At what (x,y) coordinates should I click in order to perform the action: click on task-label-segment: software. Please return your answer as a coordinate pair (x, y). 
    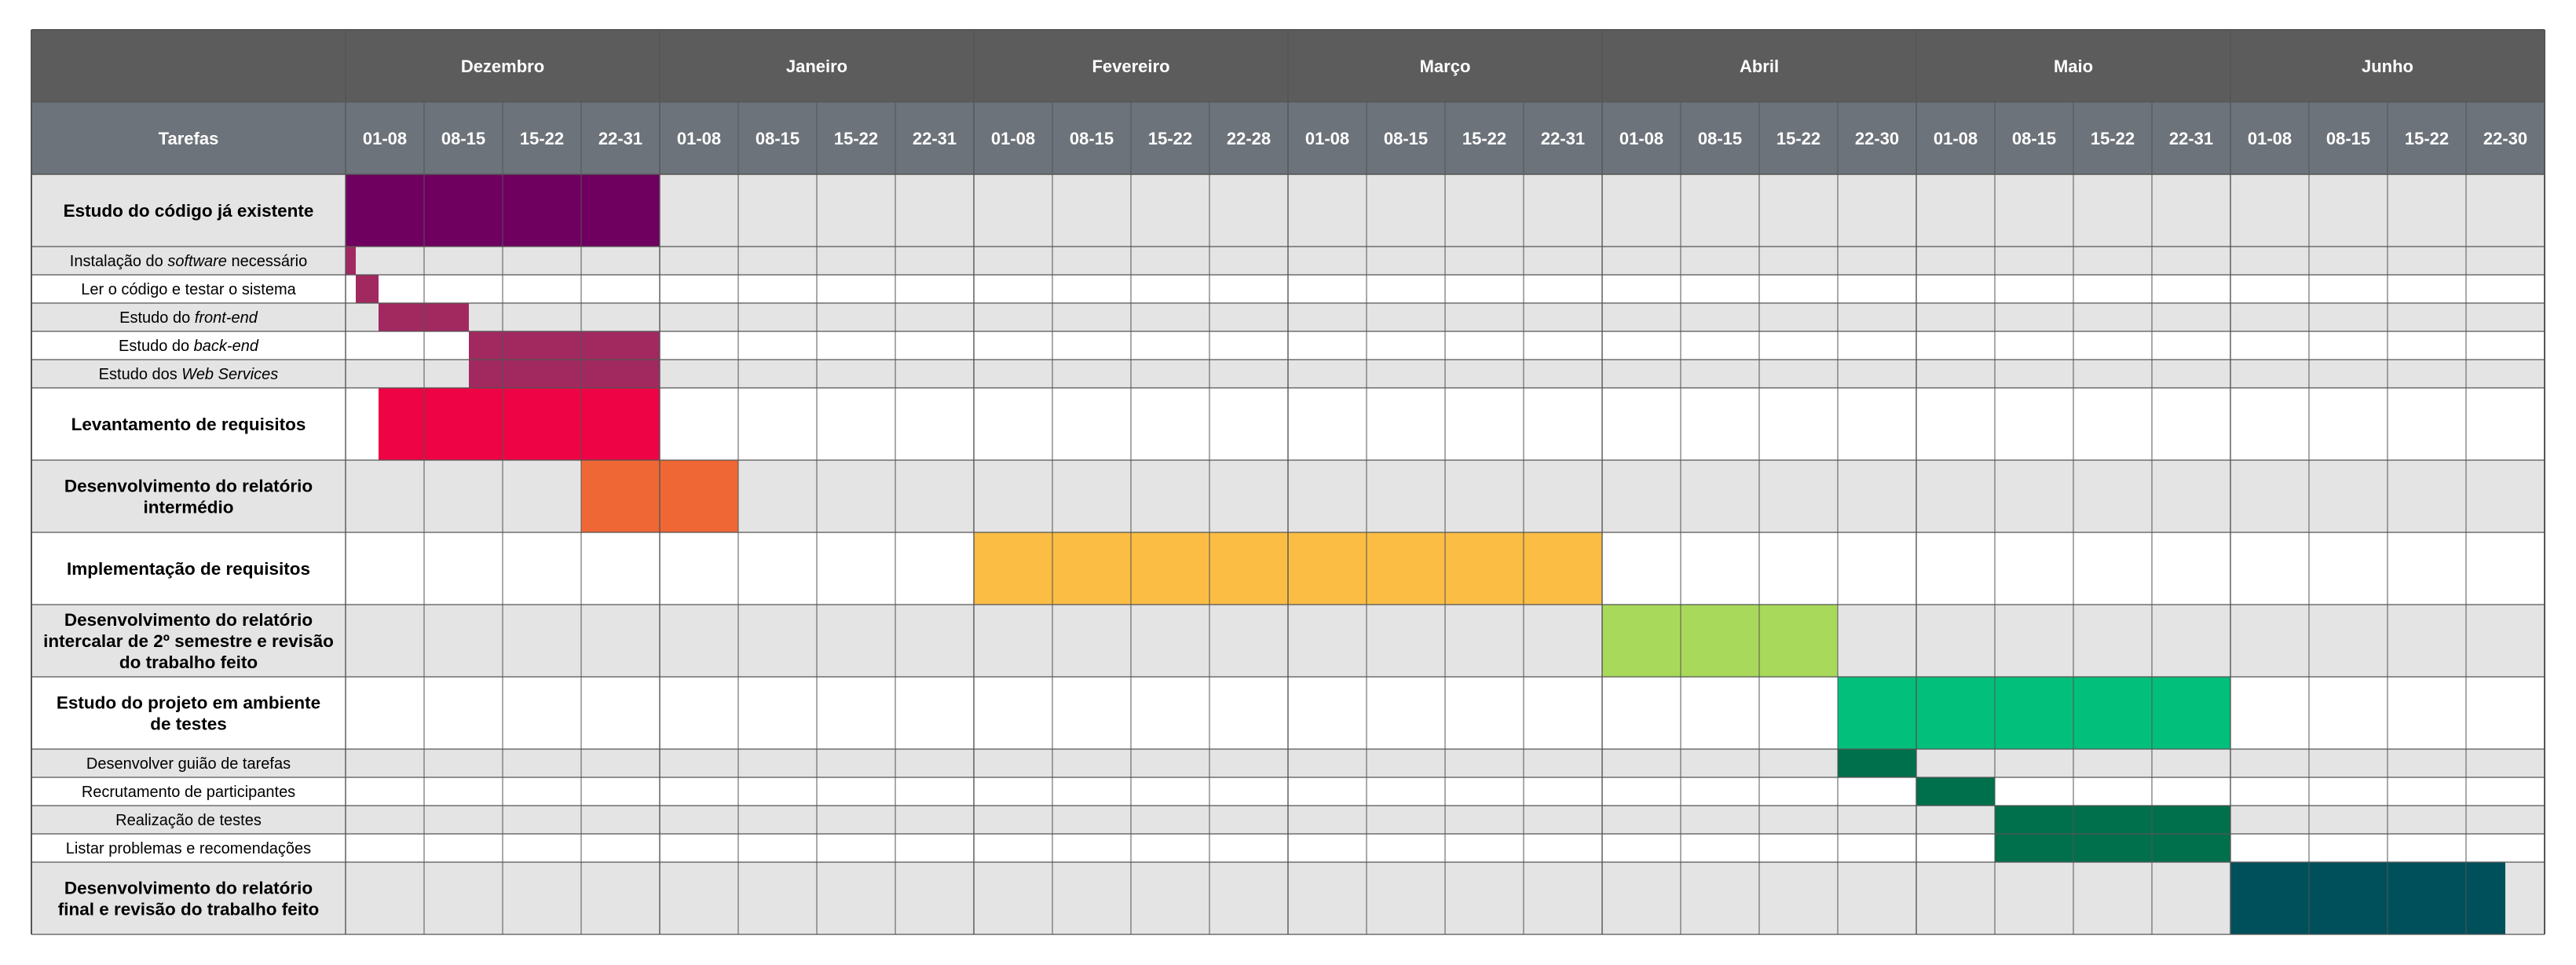
    Looking at the image, I should click on (197, 261).